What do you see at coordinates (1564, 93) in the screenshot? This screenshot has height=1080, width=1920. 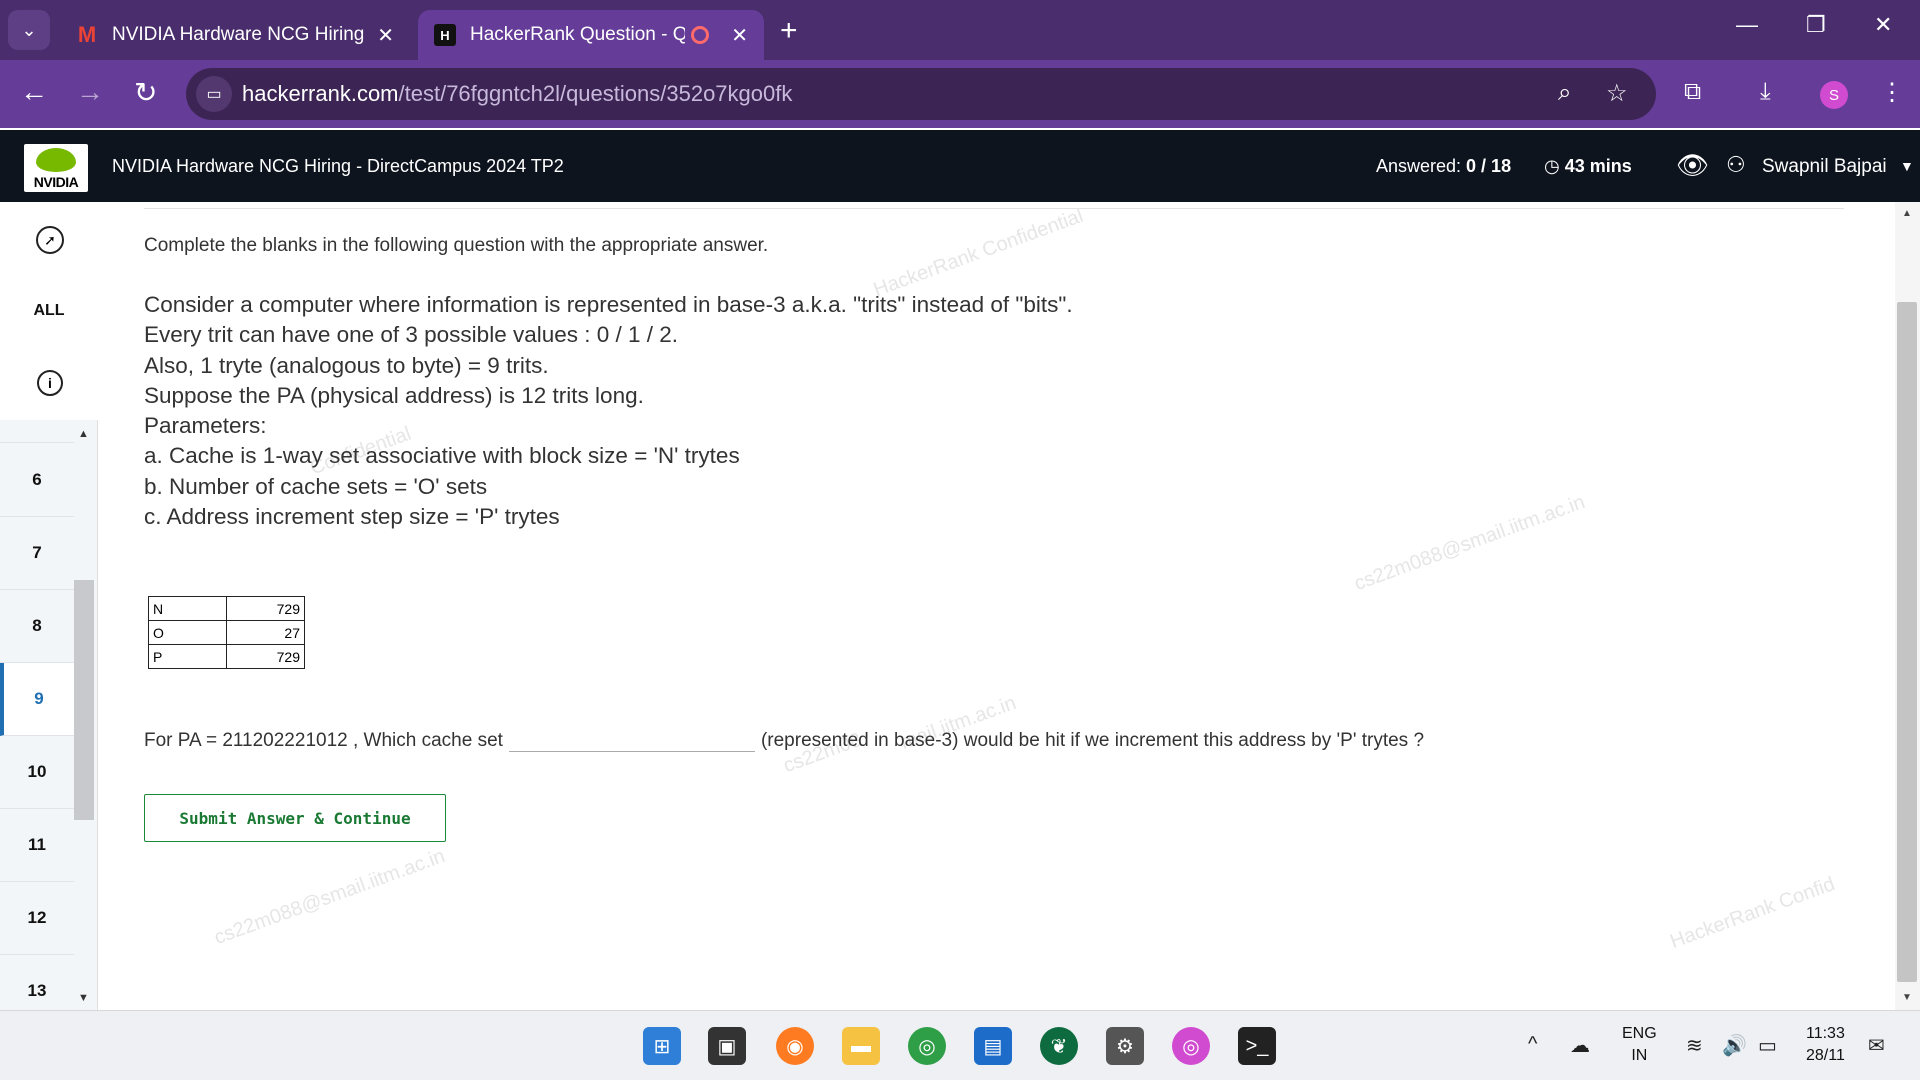 I see `zoom-icon: ⌕` at bounding box center [1564, 93].